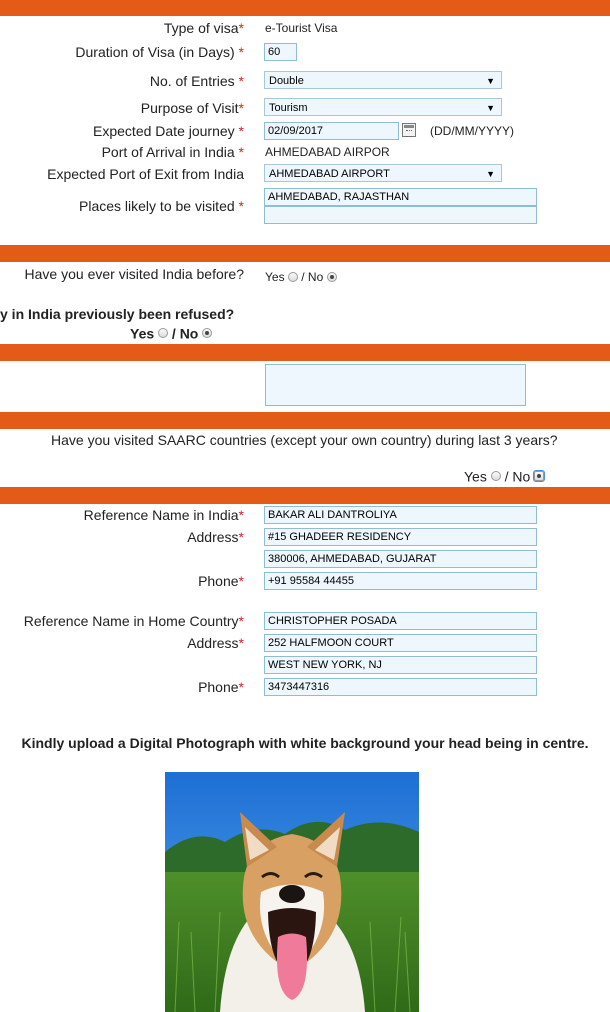 This screenshot has width=610, height=1012. I want to click on saarc-options: Yes / No, so click(505, 476).